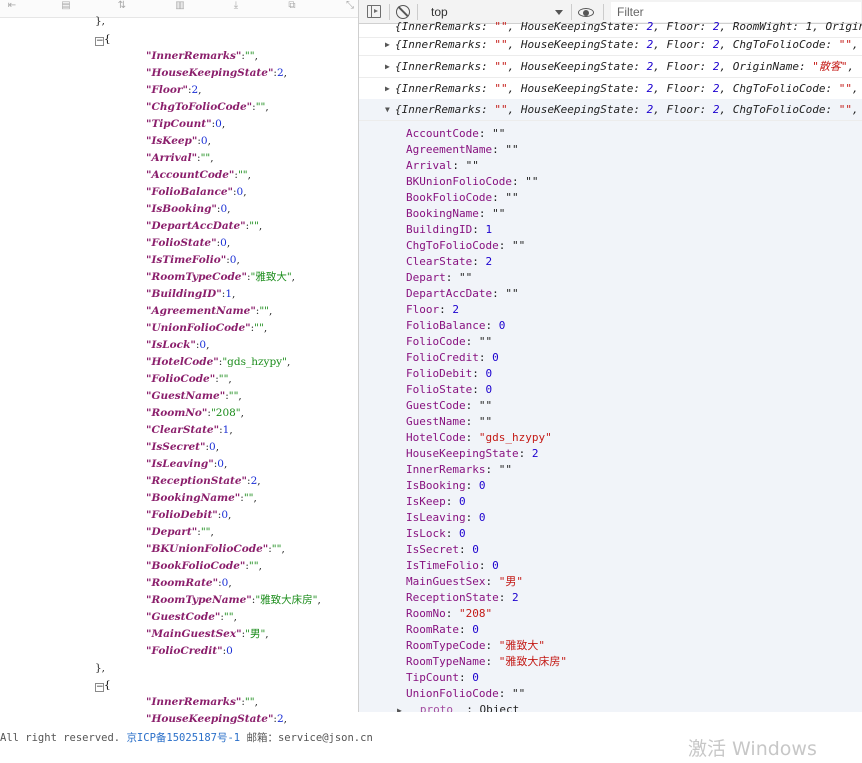 This screenshot has height=763, width=862. I want to click on object-property: BookFolioCode: "", so click(462, 197).